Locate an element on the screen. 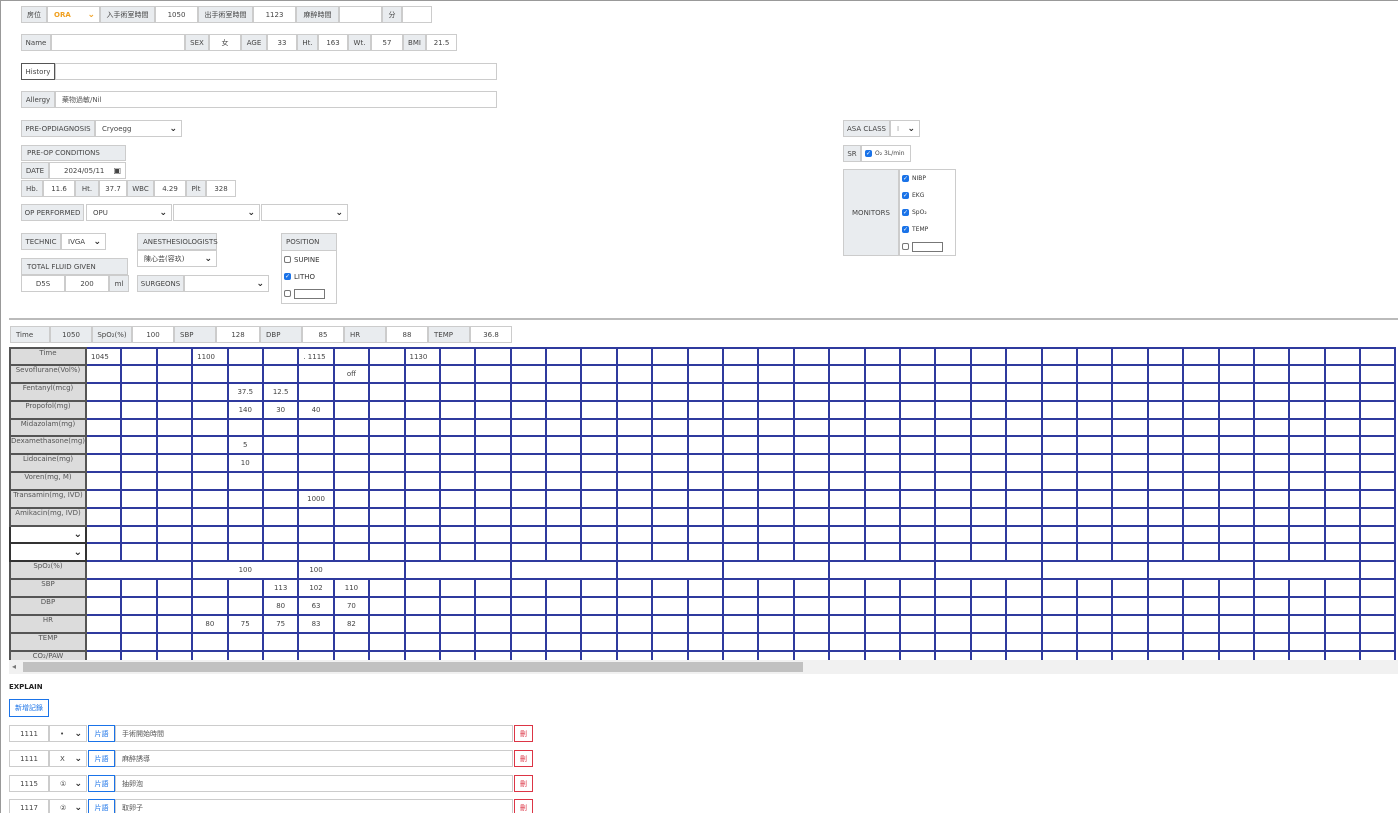  vitals-sbp-input: 128 is located at coordinates (238, 334).